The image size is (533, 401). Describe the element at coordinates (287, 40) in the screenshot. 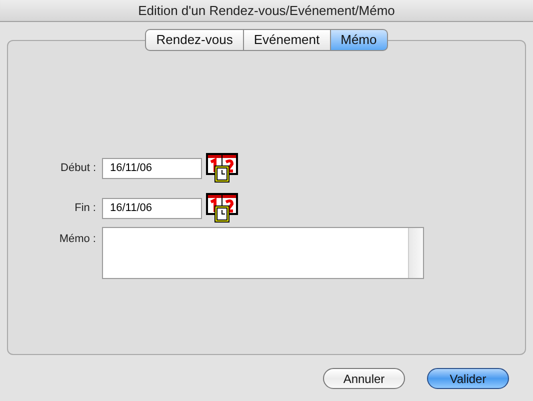

I see `tab: Evénement` at that location.